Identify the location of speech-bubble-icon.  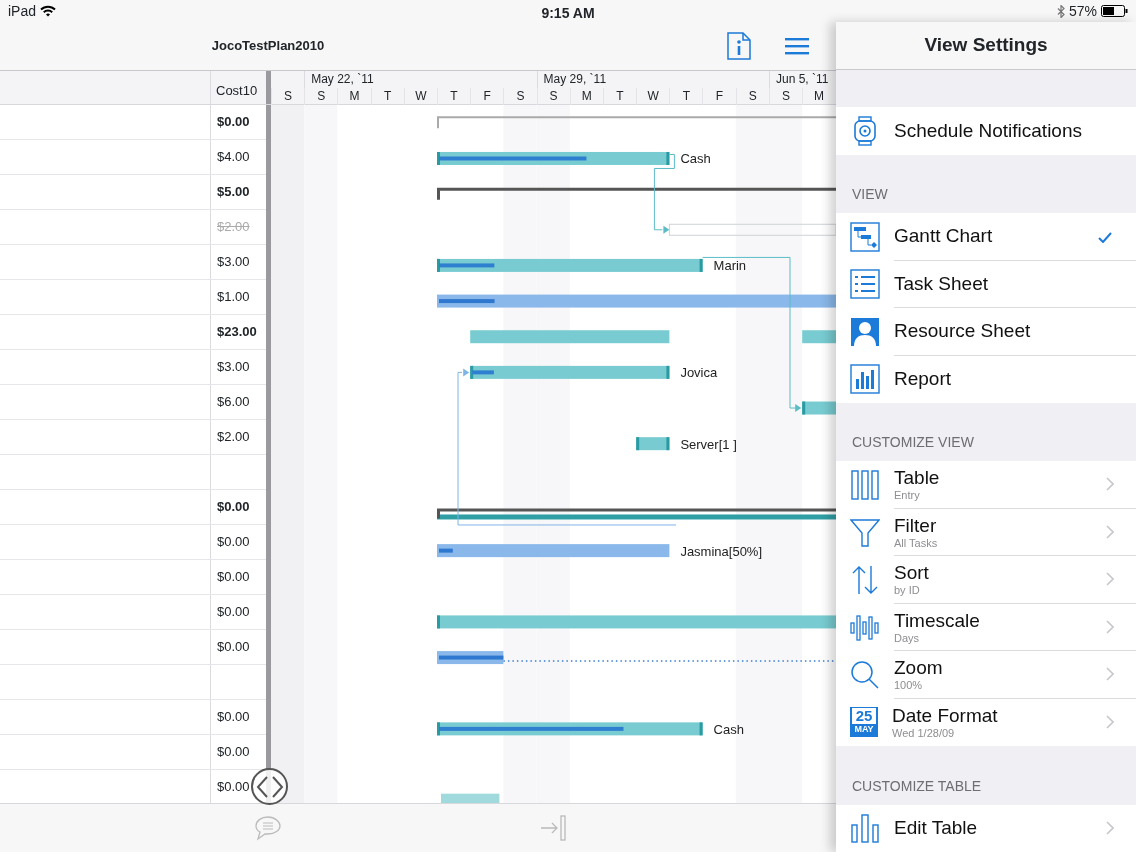
(268, 828).